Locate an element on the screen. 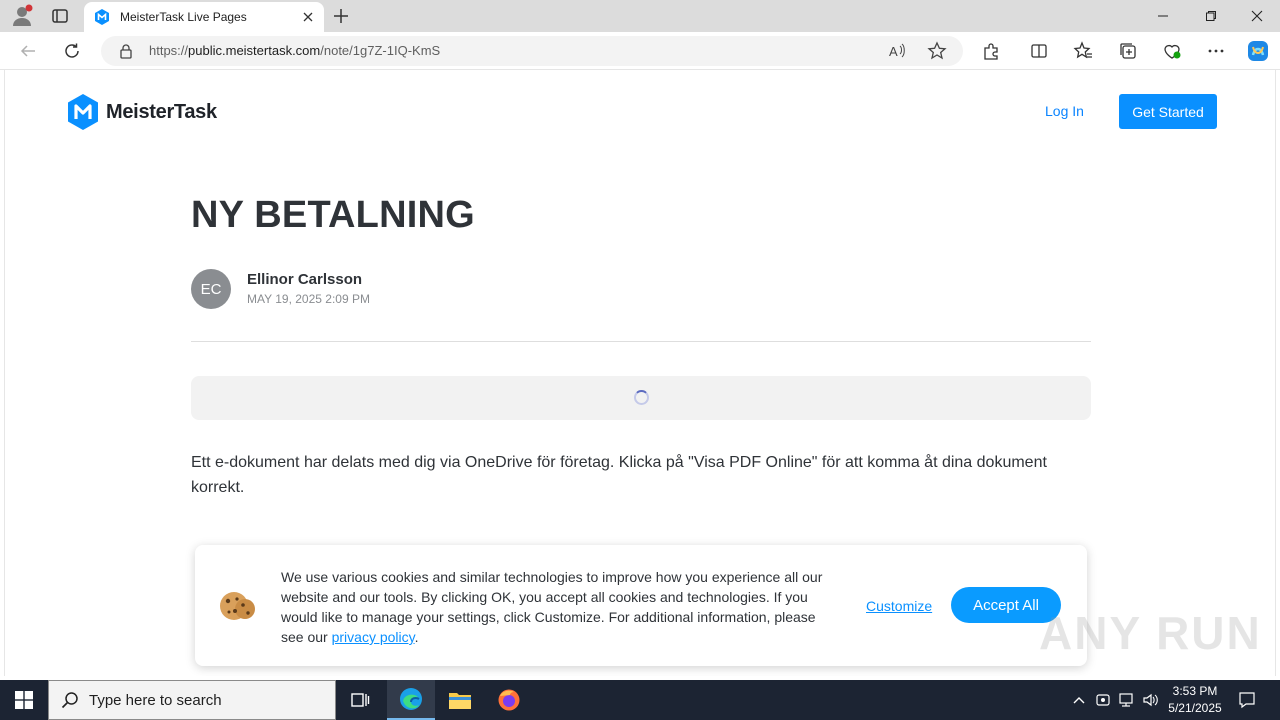 Image resolution: width=1280 pixels, height=720 pixels. back-icon is located at coordinates (28, 51).